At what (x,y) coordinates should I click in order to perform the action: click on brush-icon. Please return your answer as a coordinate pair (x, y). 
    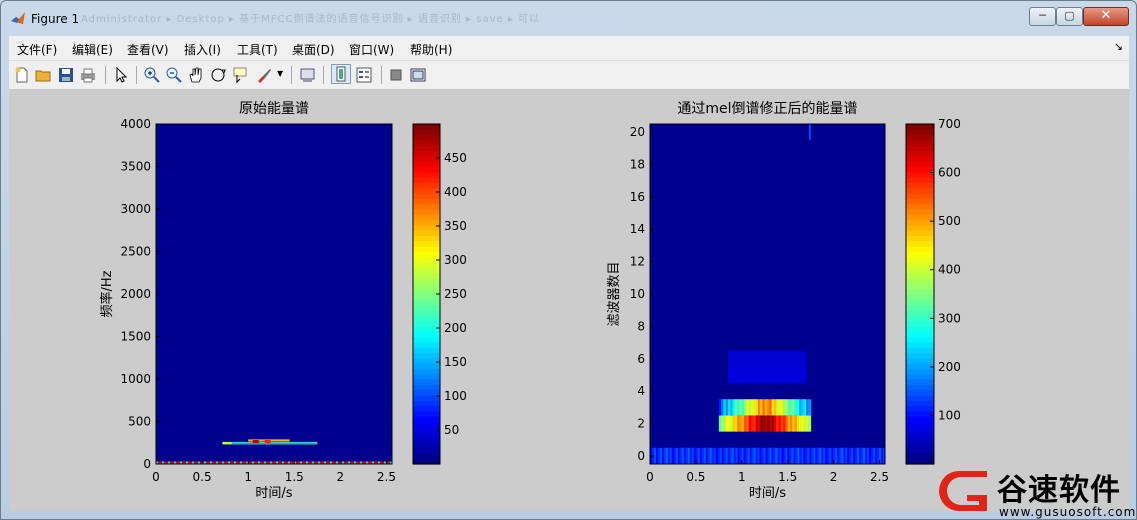
    Looking at the image, I should click on (264, 75).